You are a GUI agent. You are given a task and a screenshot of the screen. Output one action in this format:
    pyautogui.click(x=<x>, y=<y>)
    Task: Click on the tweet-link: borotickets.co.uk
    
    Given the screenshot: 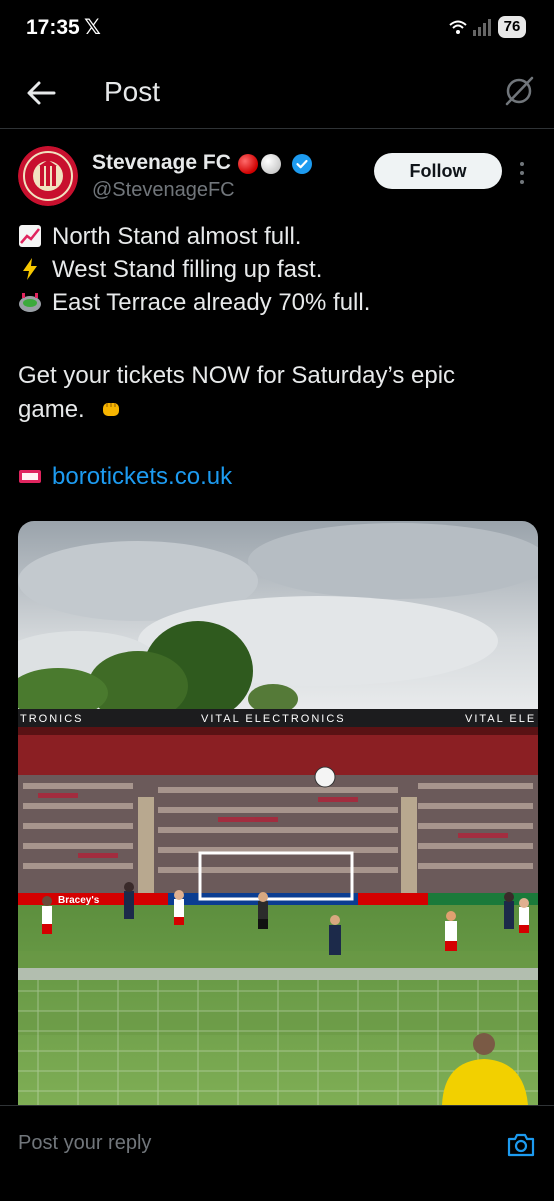 What is the action you would take?
    pyautogui.click(x=142, y=476)
    